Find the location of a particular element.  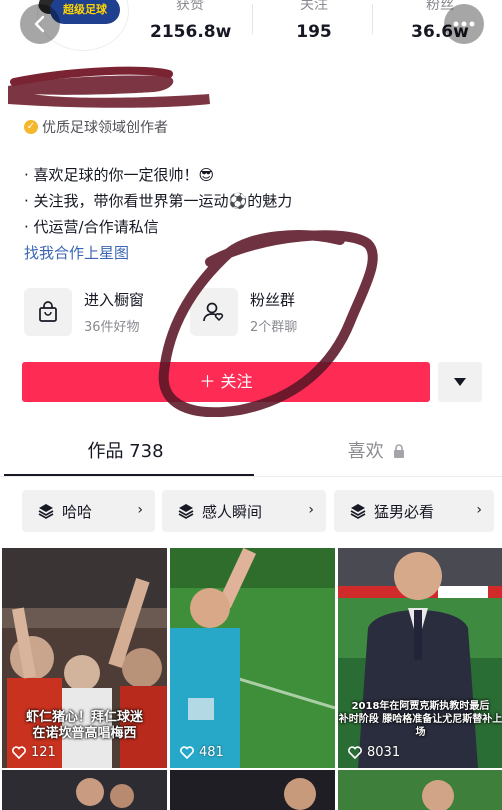

video-likes: 121 is located at coordinates (34, 752).